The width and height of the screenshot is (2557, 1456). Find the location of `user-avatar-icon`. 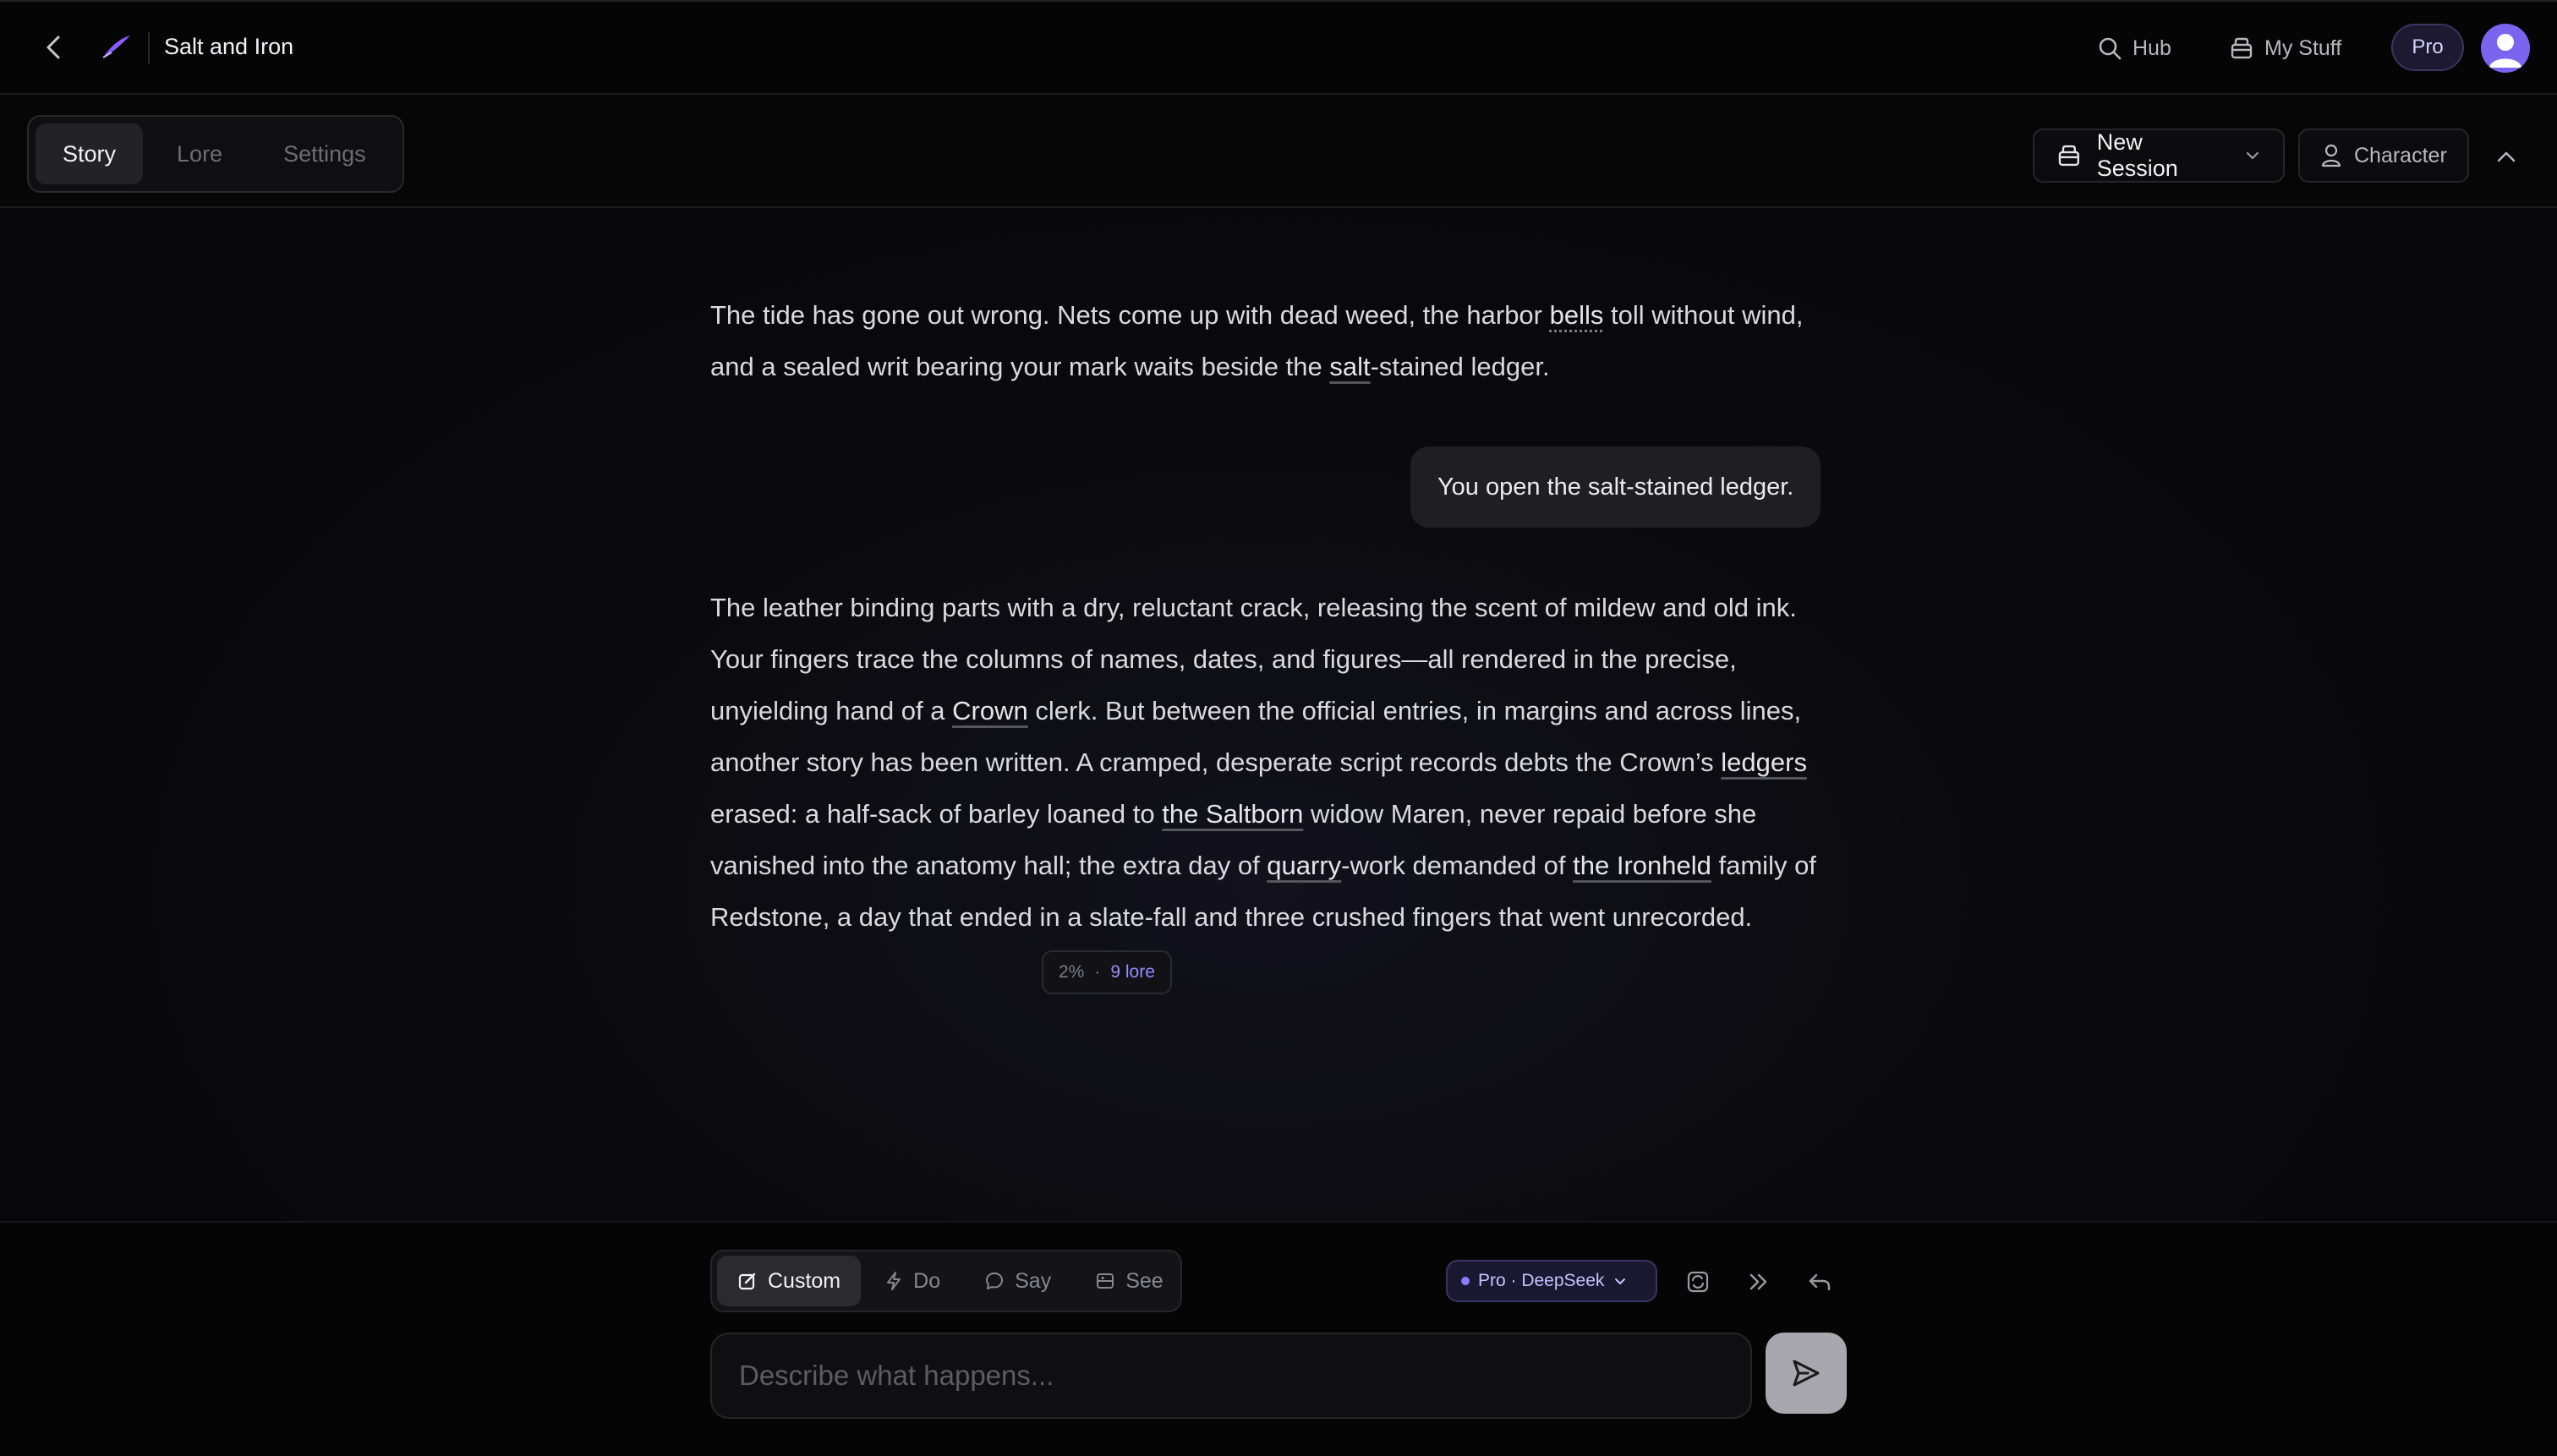

user-avatar-icon is located at coordinates (2505, 51).